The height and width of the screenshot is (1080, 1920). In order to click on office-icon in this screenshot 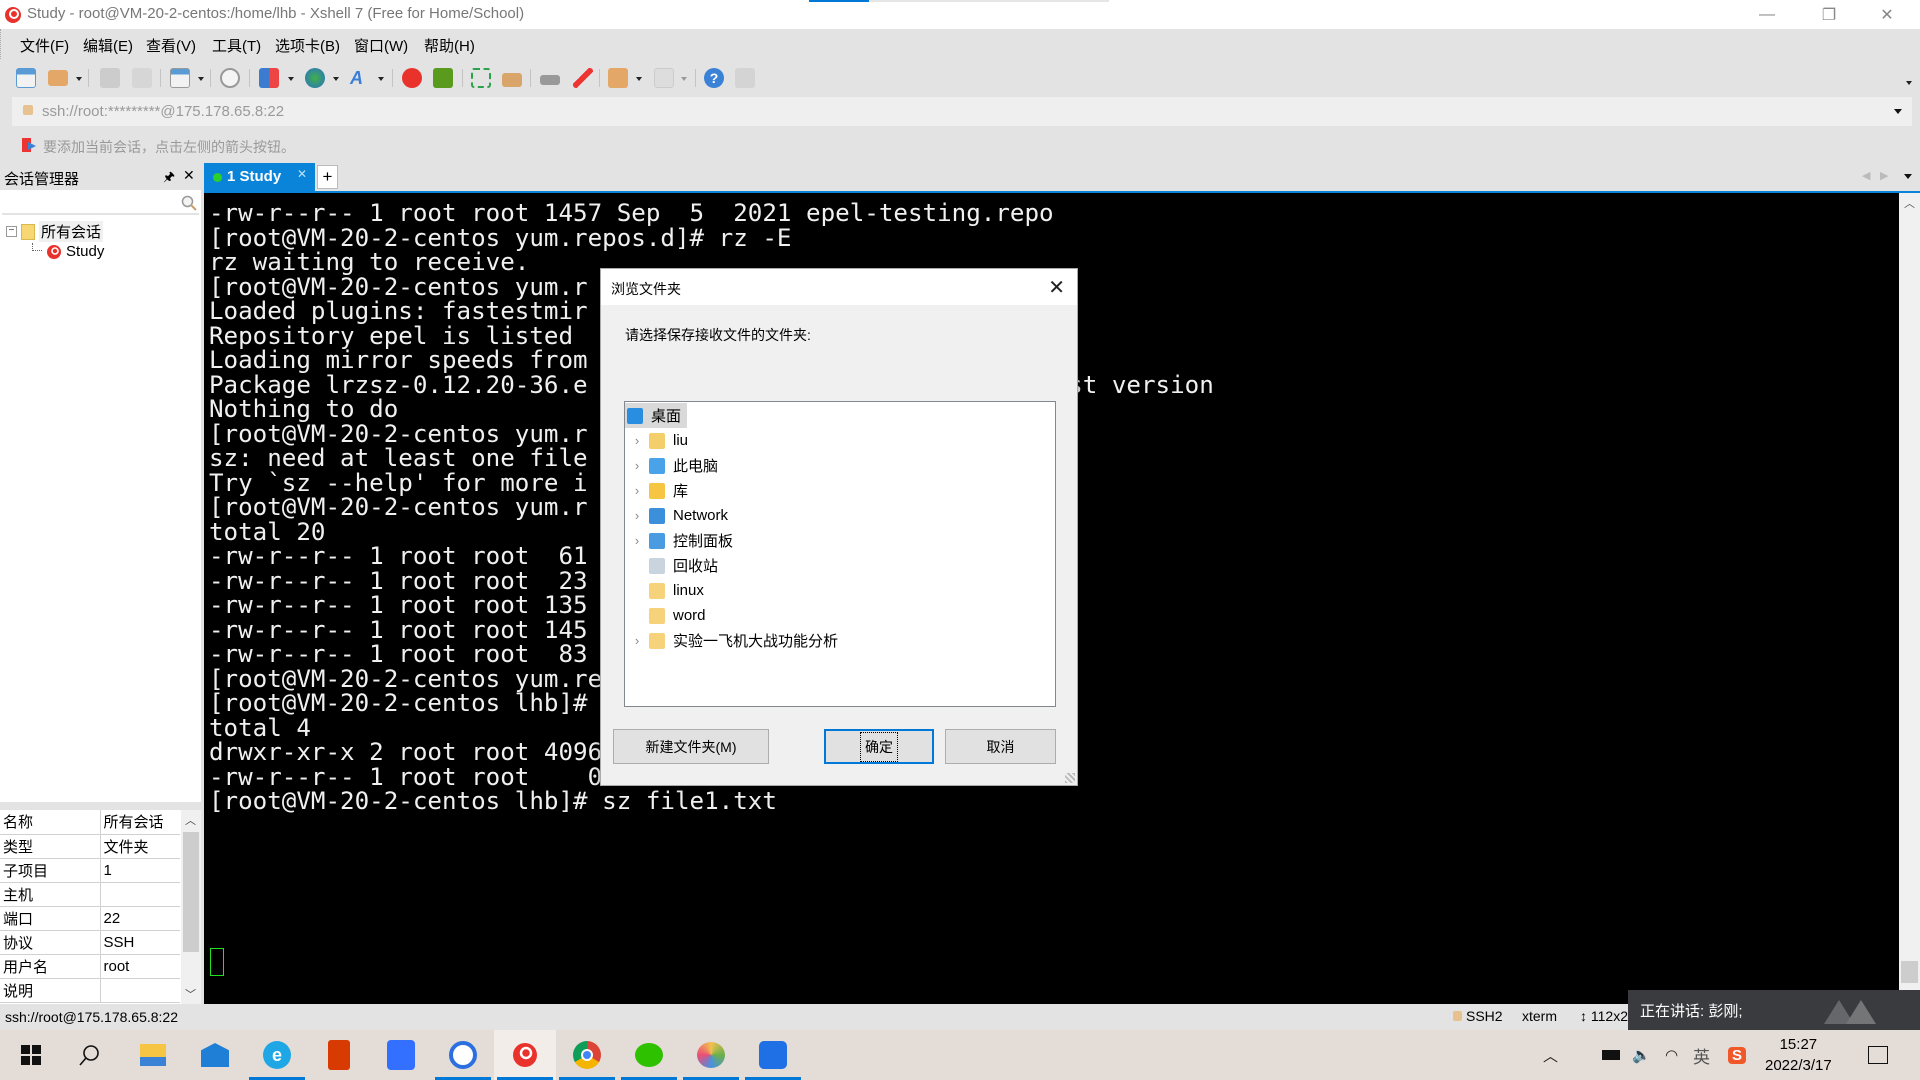, I will do `click(339, 1055)`.